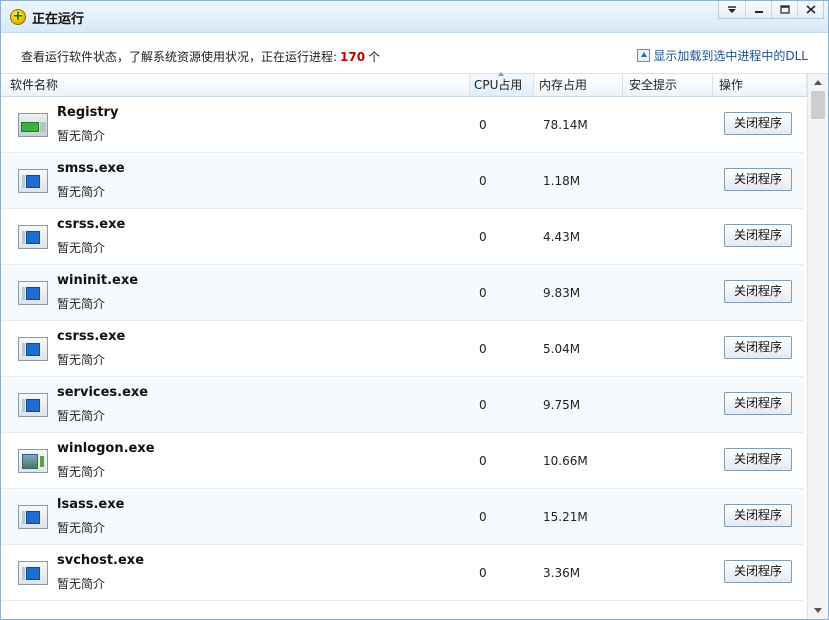  Describe the element at coordinates (760, 85) in the screenshot. I see `column-header-action: 操作` at that location.